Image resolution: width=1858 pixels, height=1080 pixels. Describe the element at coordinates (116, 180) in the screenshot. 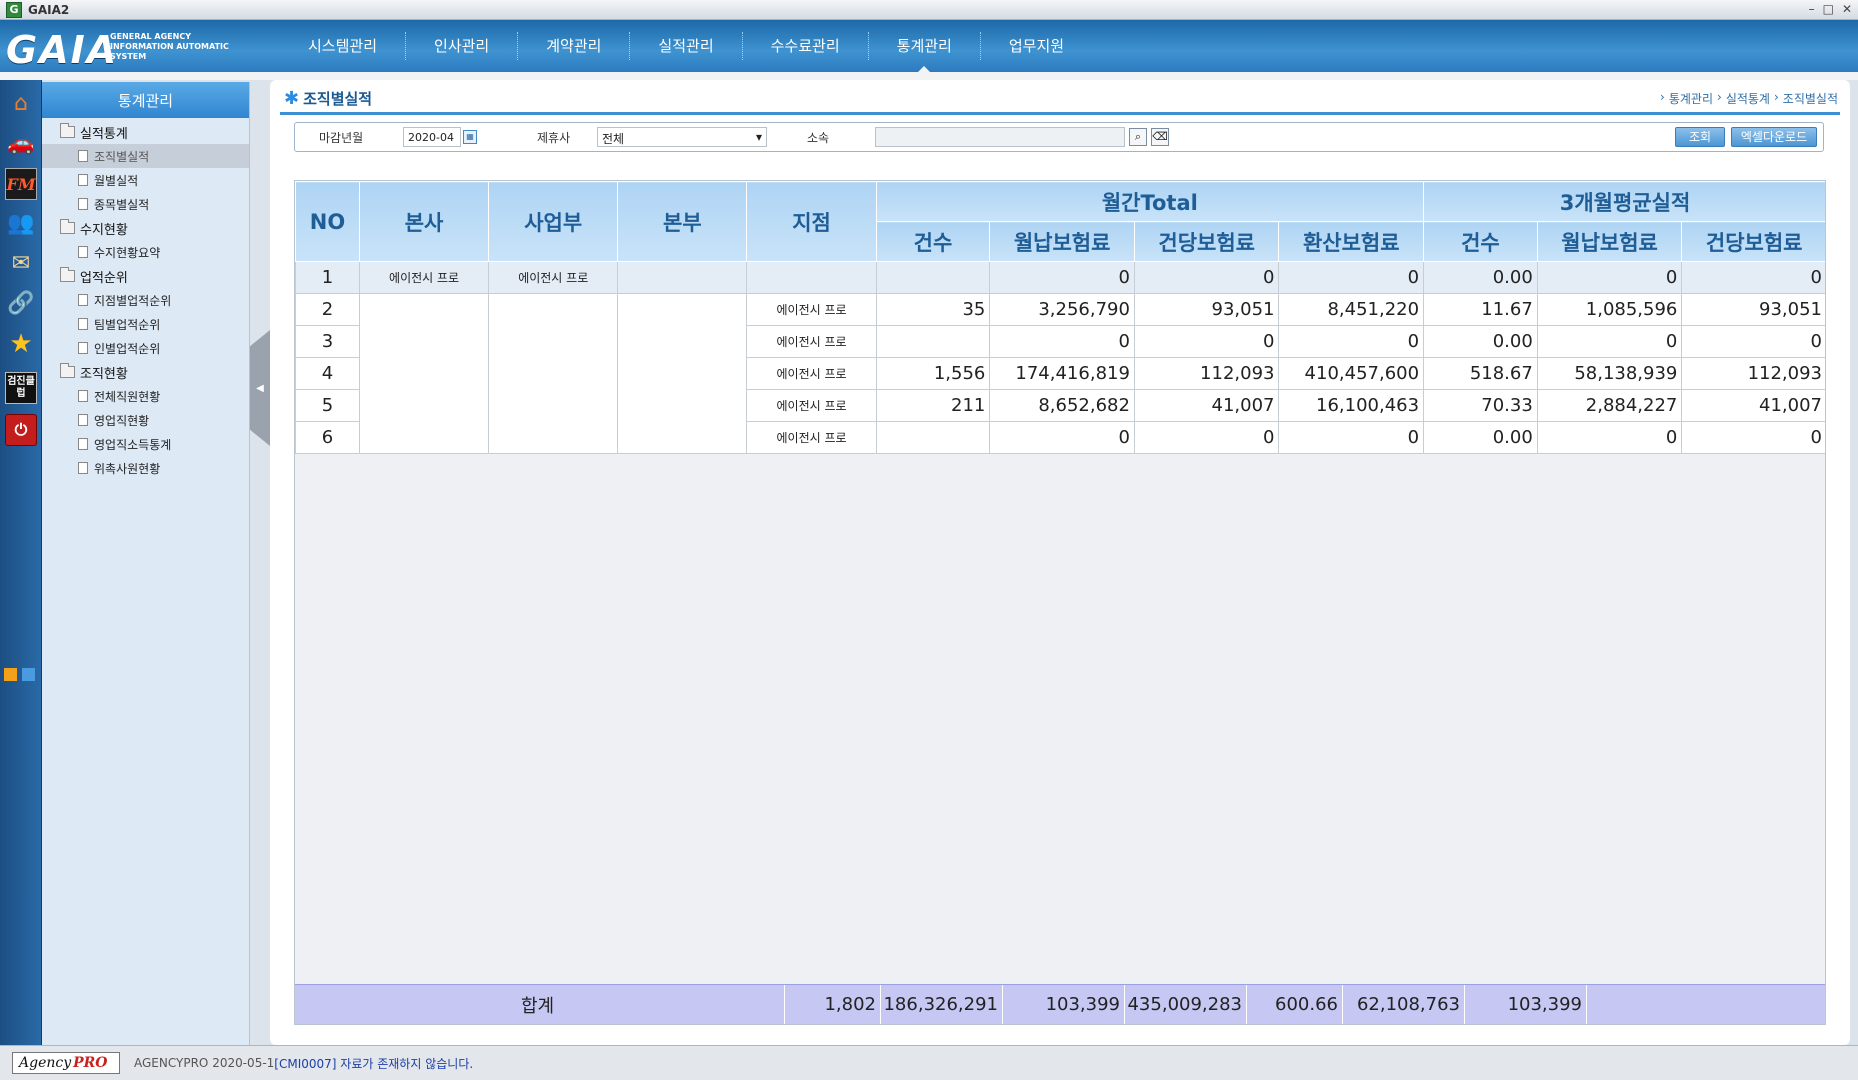

I see `tree-item-label: 월별실적` at that location.